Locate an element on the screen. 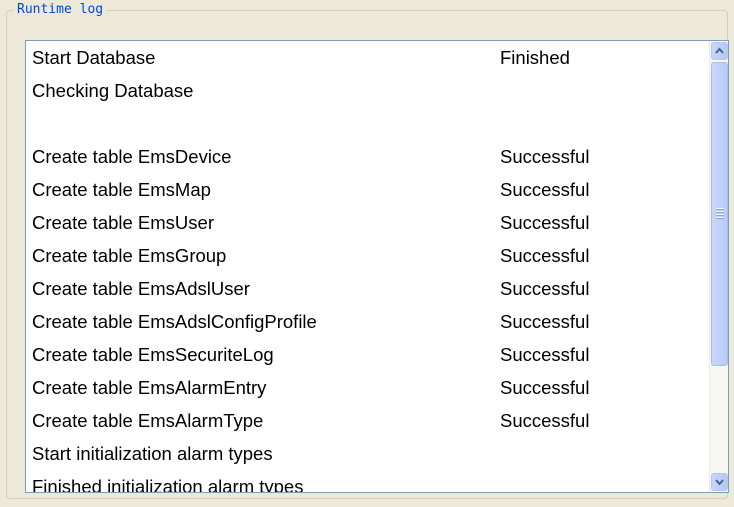 The height and width of the screenshot is (507, 734). log-row: Start initialization alarm types is located at coordinates (367, 453).